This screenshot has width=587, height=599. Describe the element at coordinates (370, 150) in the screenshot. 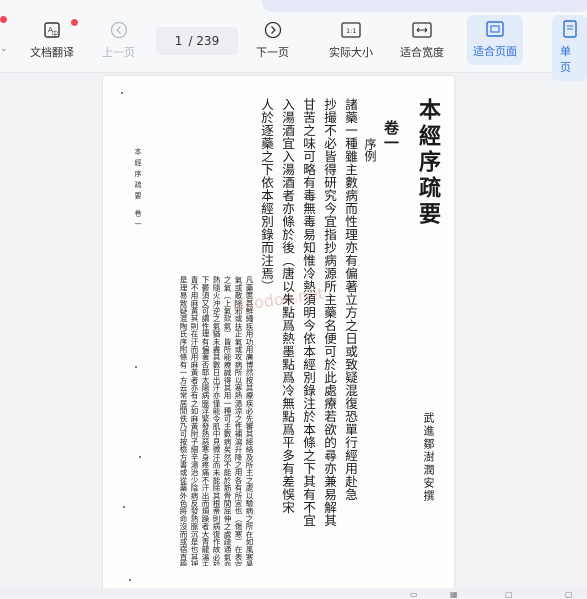

I see `preface-heading: 序例` at that location.